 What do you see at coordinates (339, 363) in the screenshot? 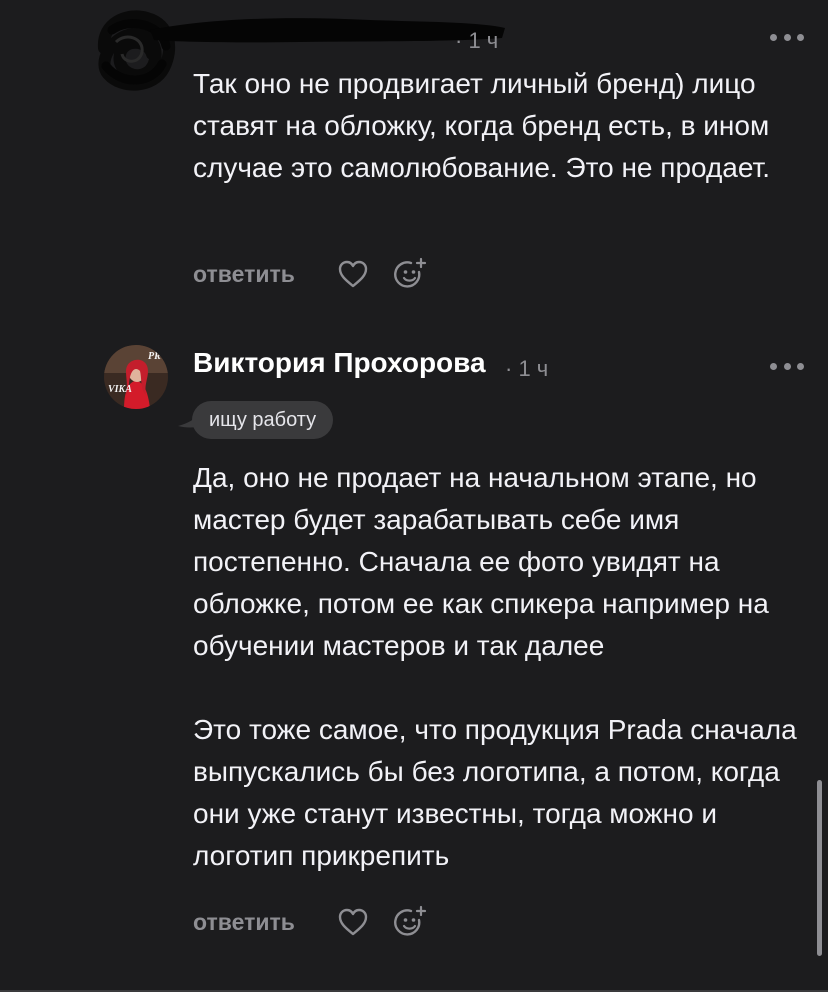
I see `author-name: Виктория Прохорова` at bounding box center [339, 363].